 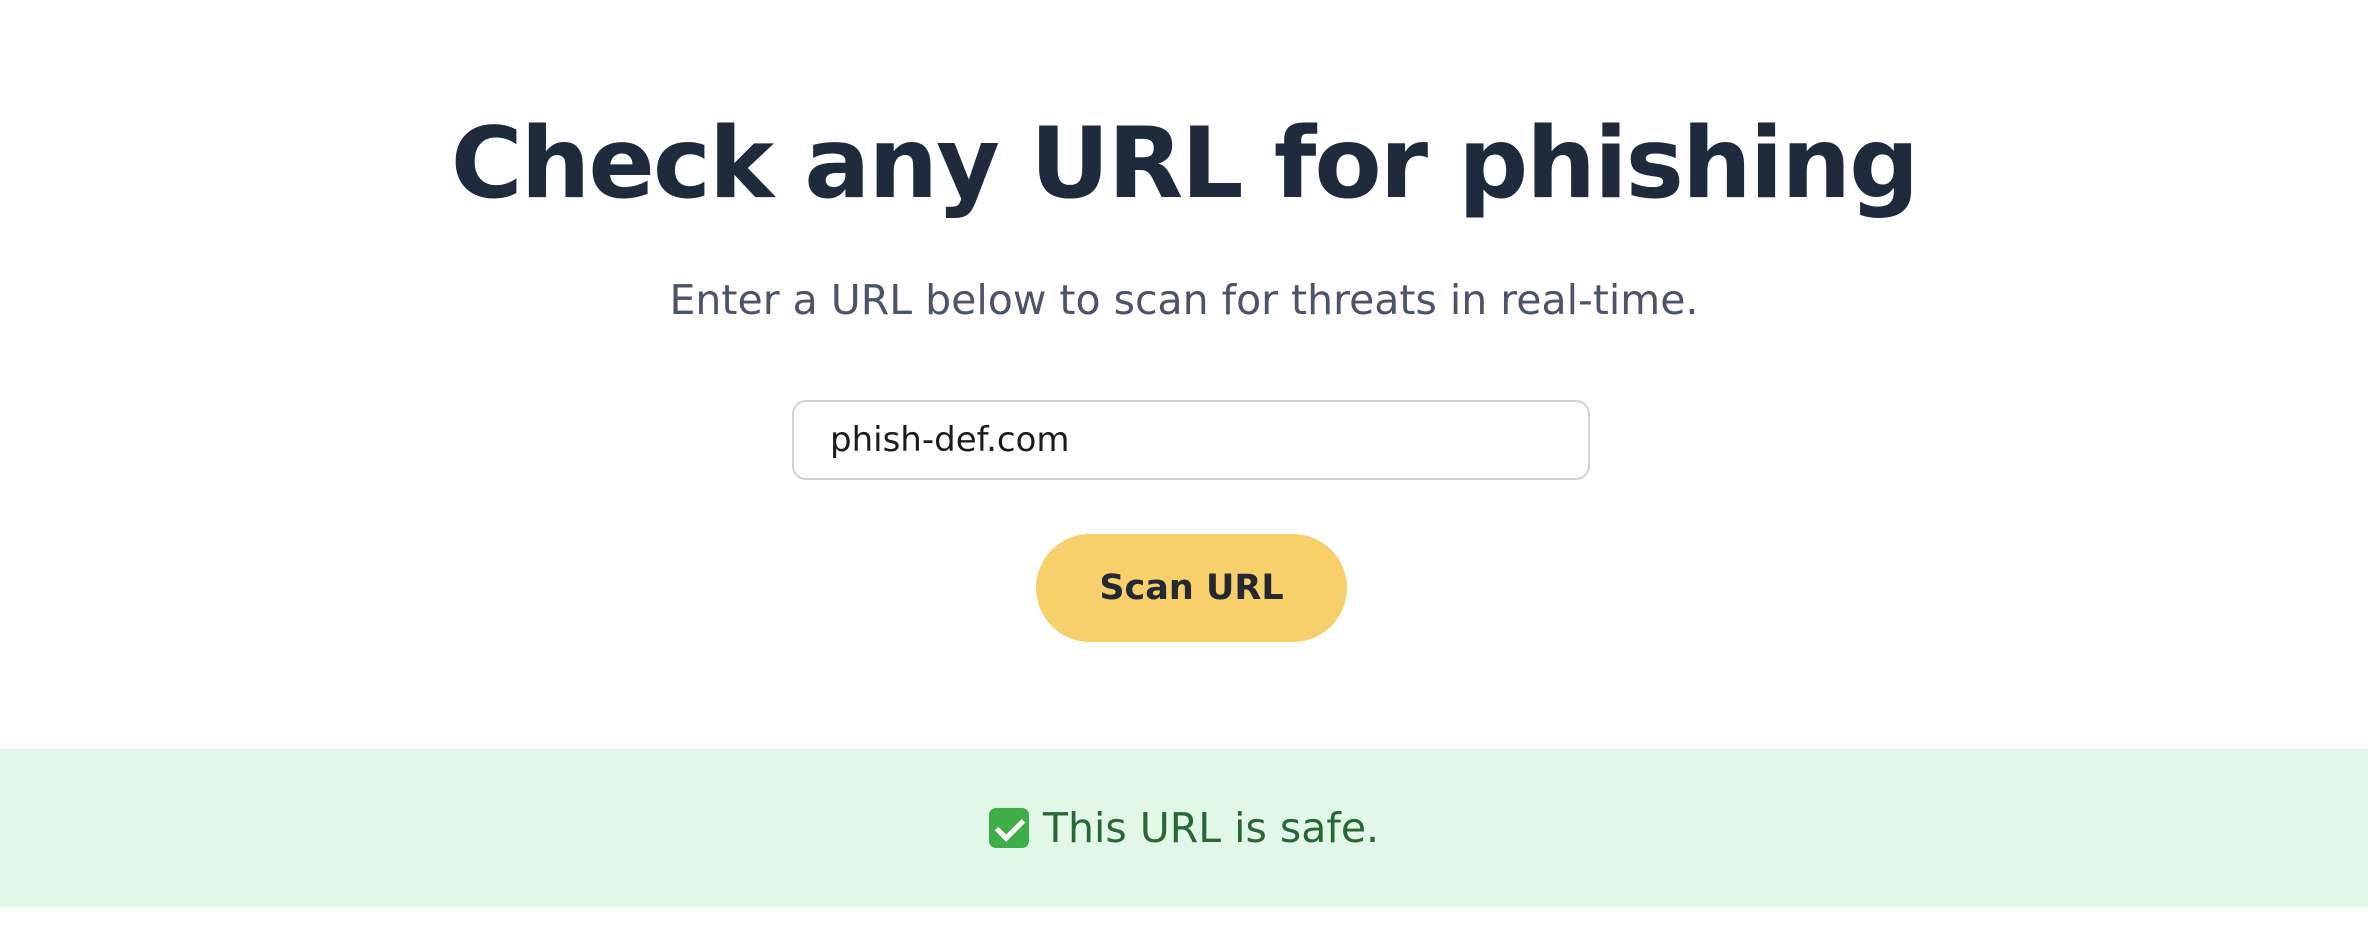 What do you see at coordinates (1008, 828) in the screenshot?
I see `check-mark-icon` at bounding box center [1008, 828].